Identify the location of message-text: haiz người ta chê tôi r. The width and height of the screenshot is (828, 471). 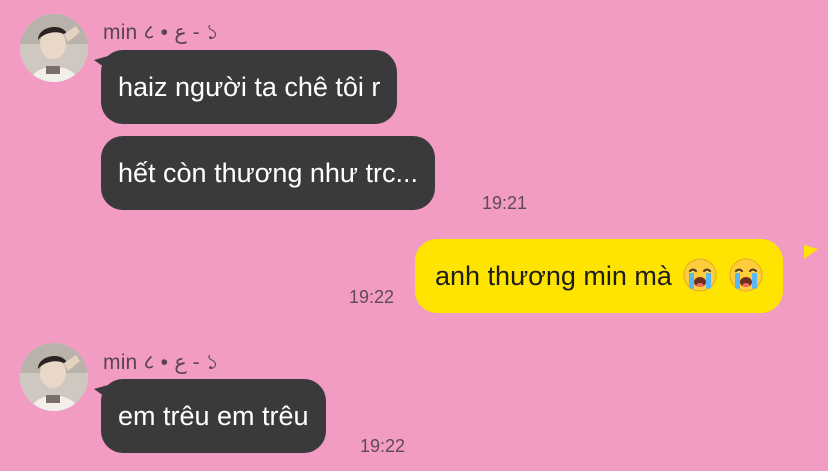
(249, 87).